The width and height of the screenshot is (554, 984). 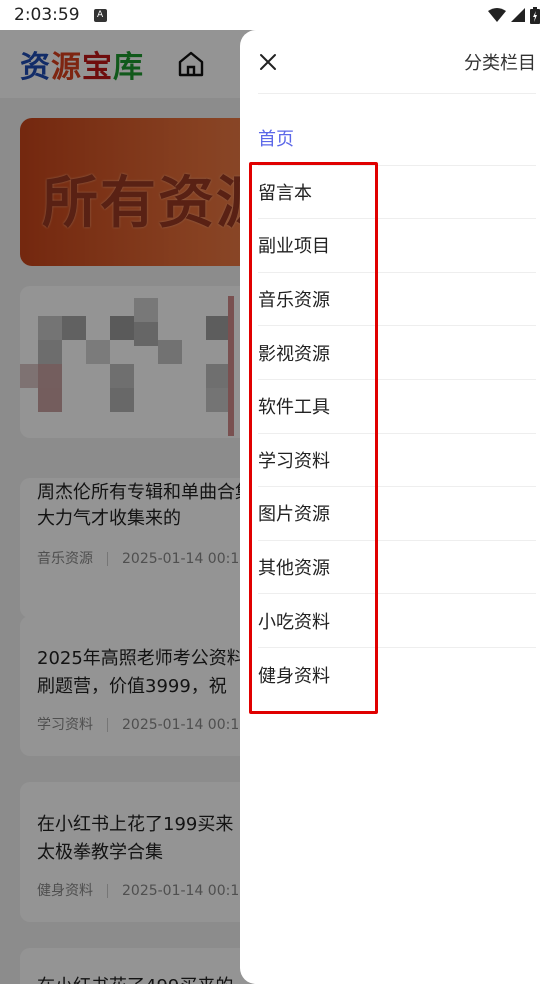 I want to click on drawer-header: 分类栏目, so click(x=397, y=62).